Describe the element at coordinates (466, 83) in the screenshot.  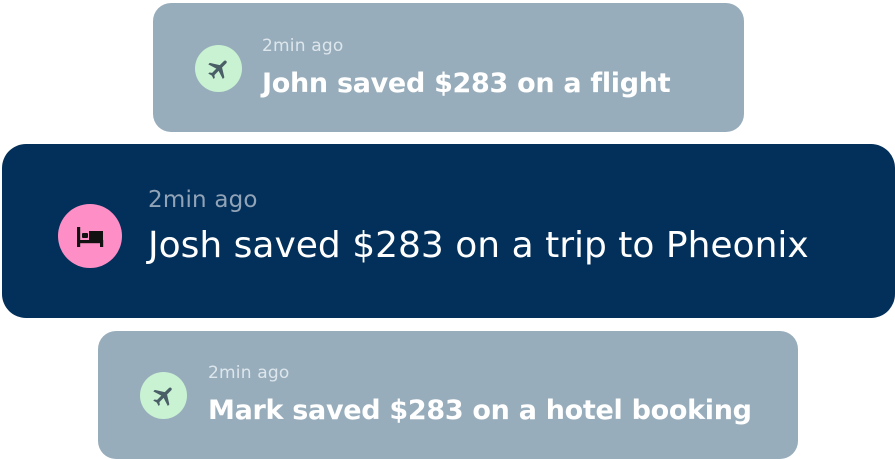
I see `notification-message: John saved $283 on a flight` at that location.